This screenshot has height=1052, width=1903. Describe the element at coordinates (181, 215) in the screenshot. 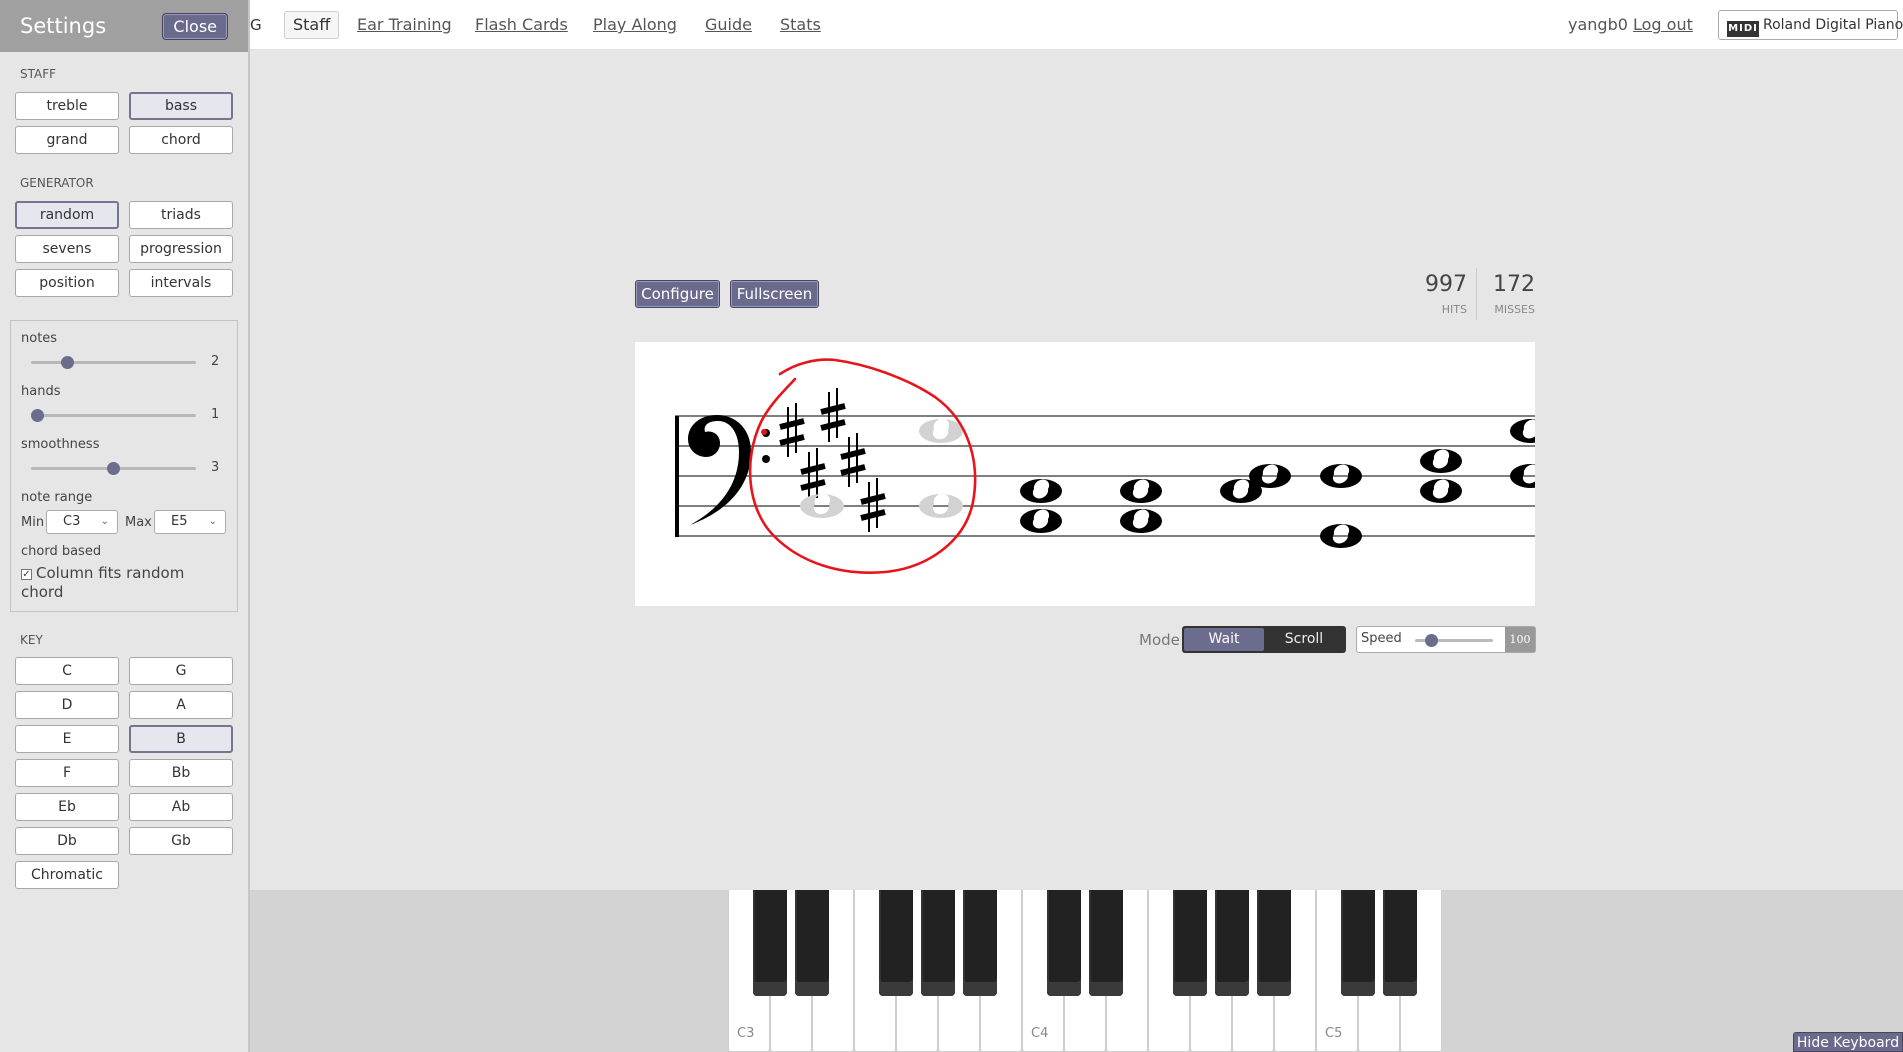

I see `generator-option-triads: triads` at that location.